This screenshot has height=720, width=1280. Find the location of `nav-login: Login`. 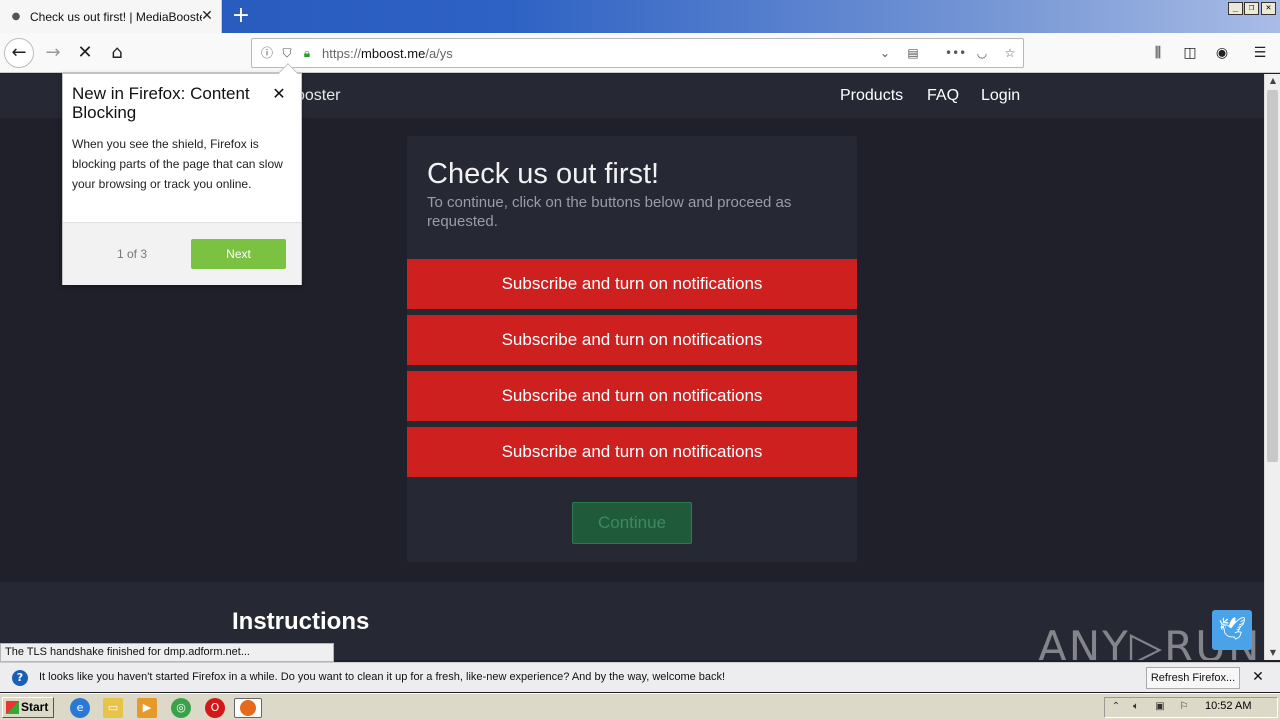

nav-login: Login is located at coordinates (1000, 96).